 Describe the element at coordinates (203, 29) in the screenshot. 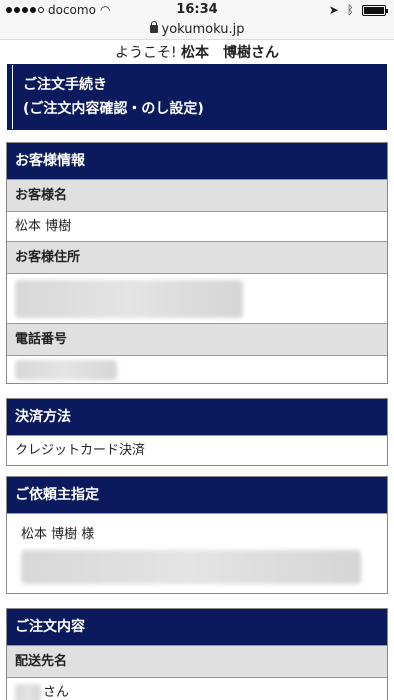

I see `url-domain: yokumoku.jp` at that location.